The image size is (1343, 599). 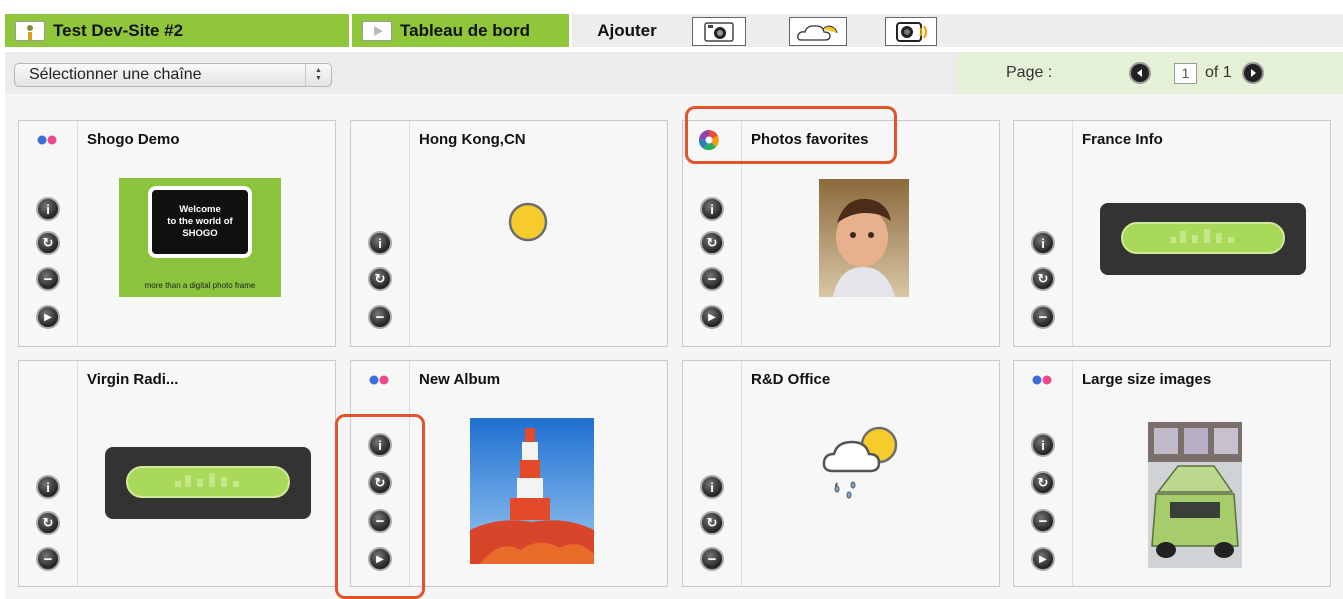 I want to click on dashboard-tab: Tableau de bord, so click(x=460, y=30).